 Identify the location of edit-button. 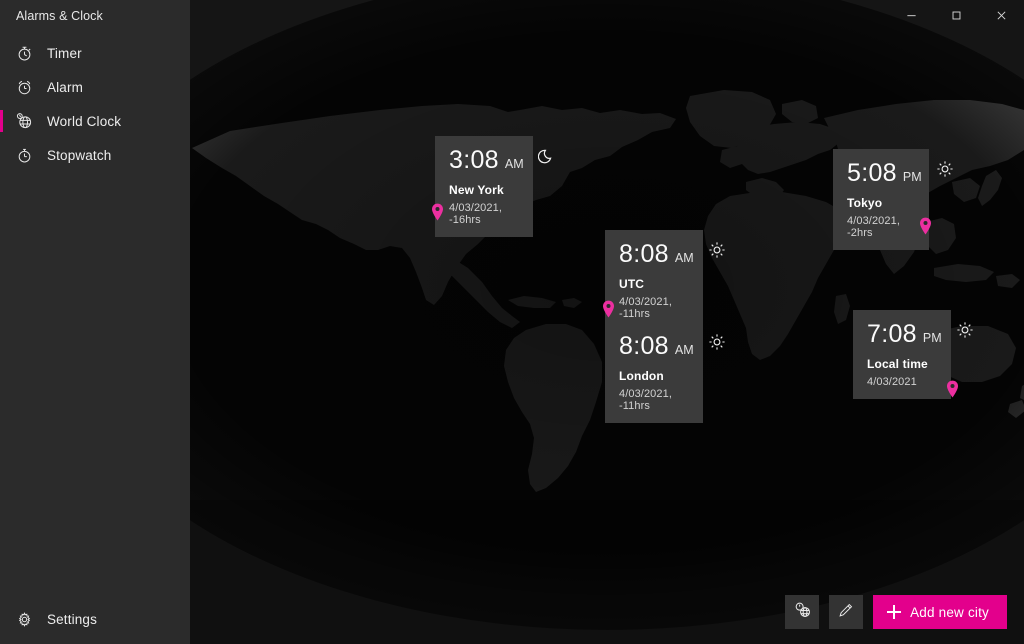
(846, 612).